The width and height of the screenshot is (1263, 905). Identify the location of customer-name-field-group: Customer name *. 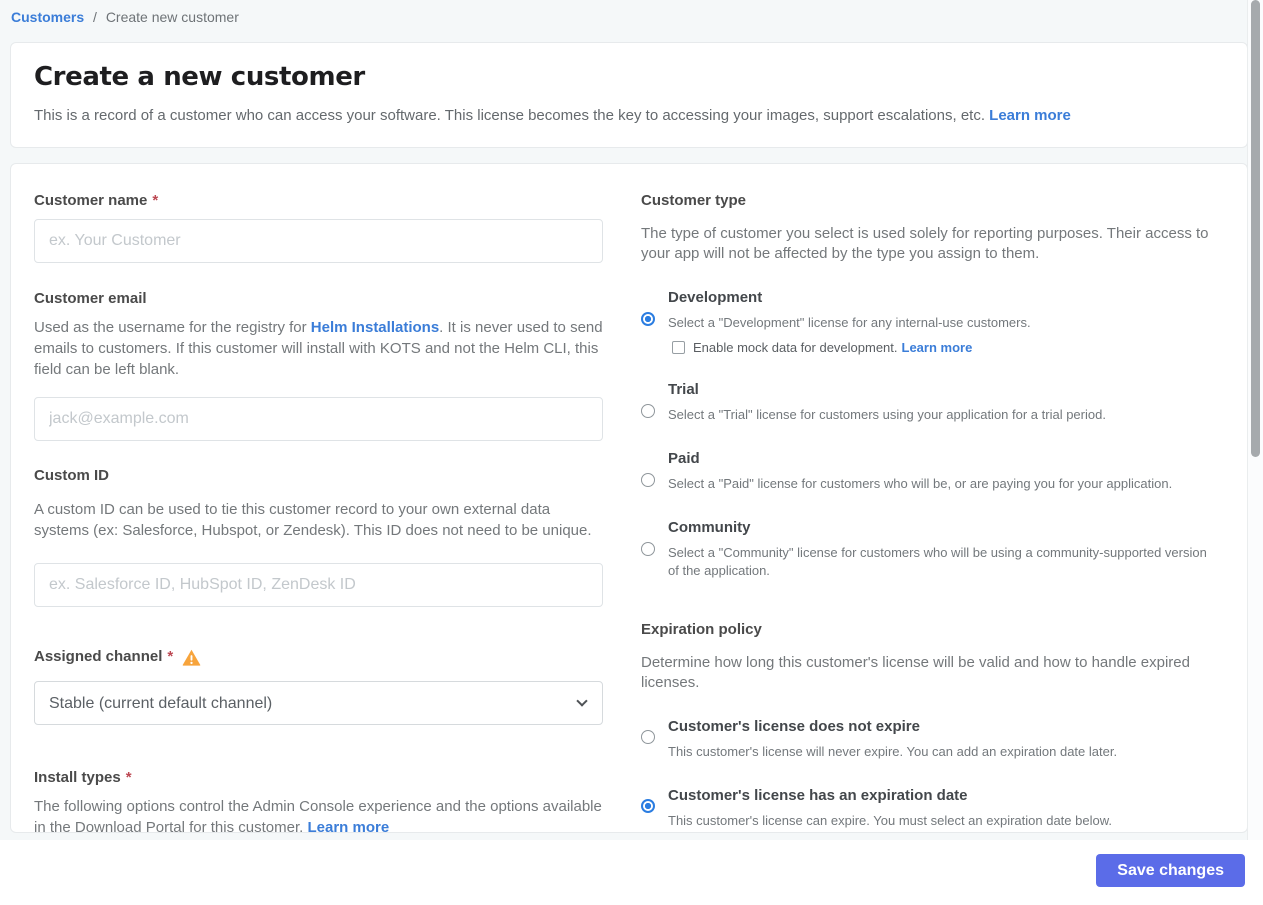
(318, 227).